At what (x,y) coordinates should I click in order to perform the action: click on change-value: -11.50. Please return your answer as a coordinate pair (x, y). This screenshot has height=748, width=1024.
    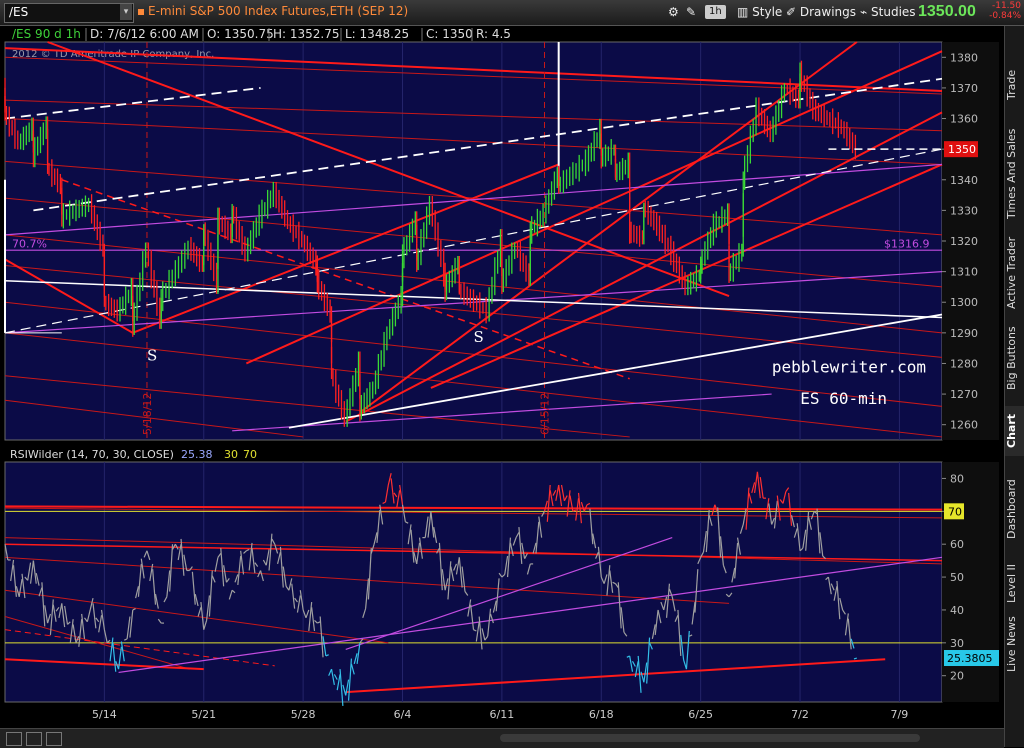
    Looking at the image, I should click on (1006, 6).